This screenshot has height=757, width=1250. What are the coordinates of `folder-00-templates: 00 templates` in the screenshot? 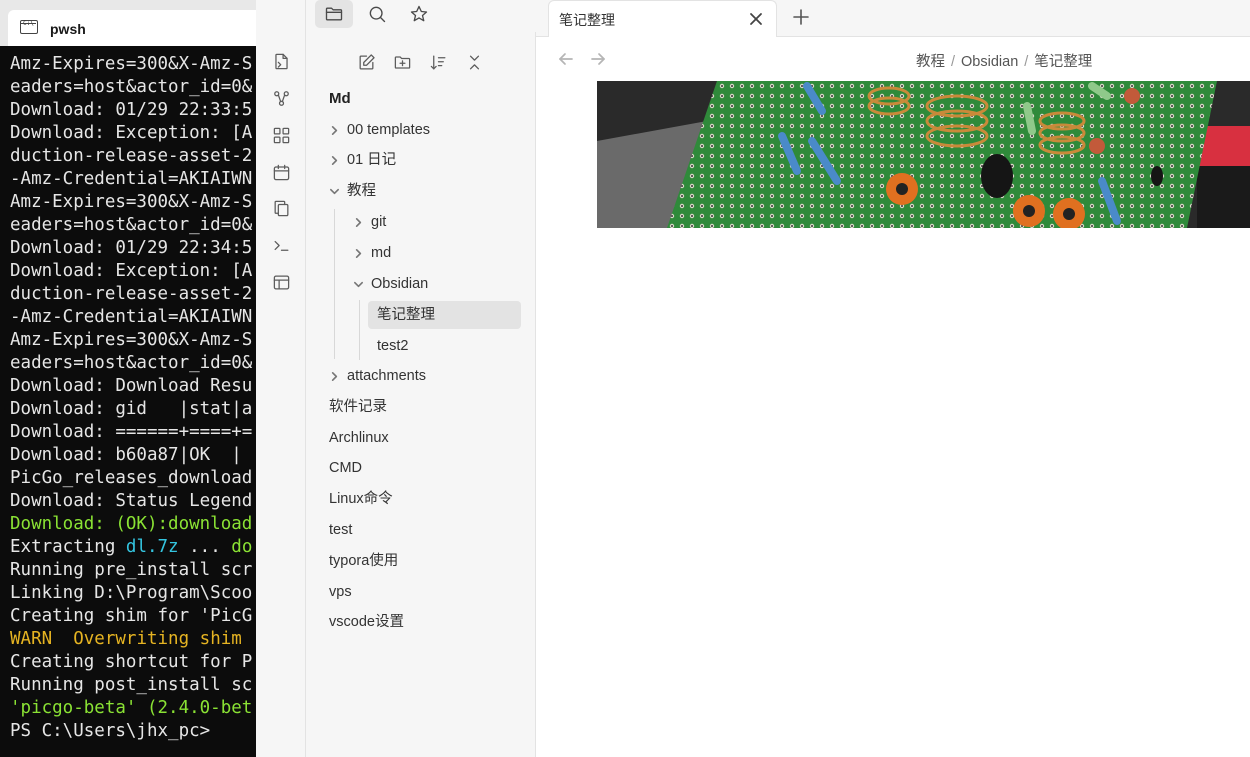 It's located at (424, 130).